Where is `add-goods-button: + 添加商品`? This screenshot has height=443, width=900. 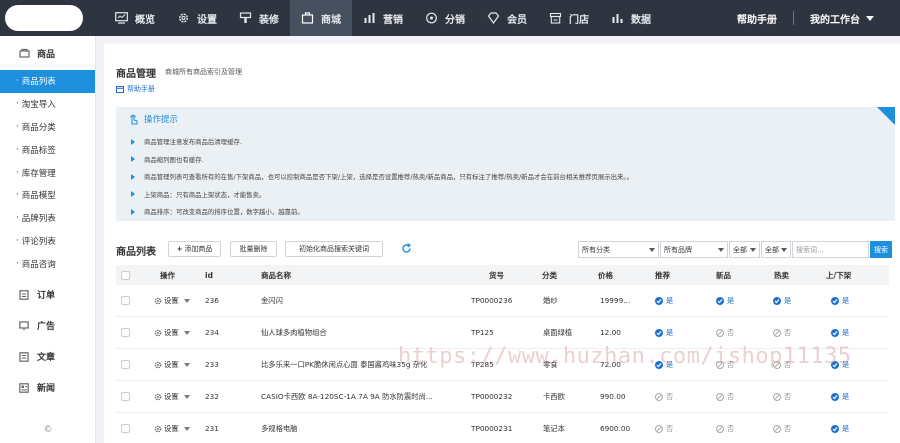 add-goods-button: + 添加商品 is located at coordinates (194, 249).